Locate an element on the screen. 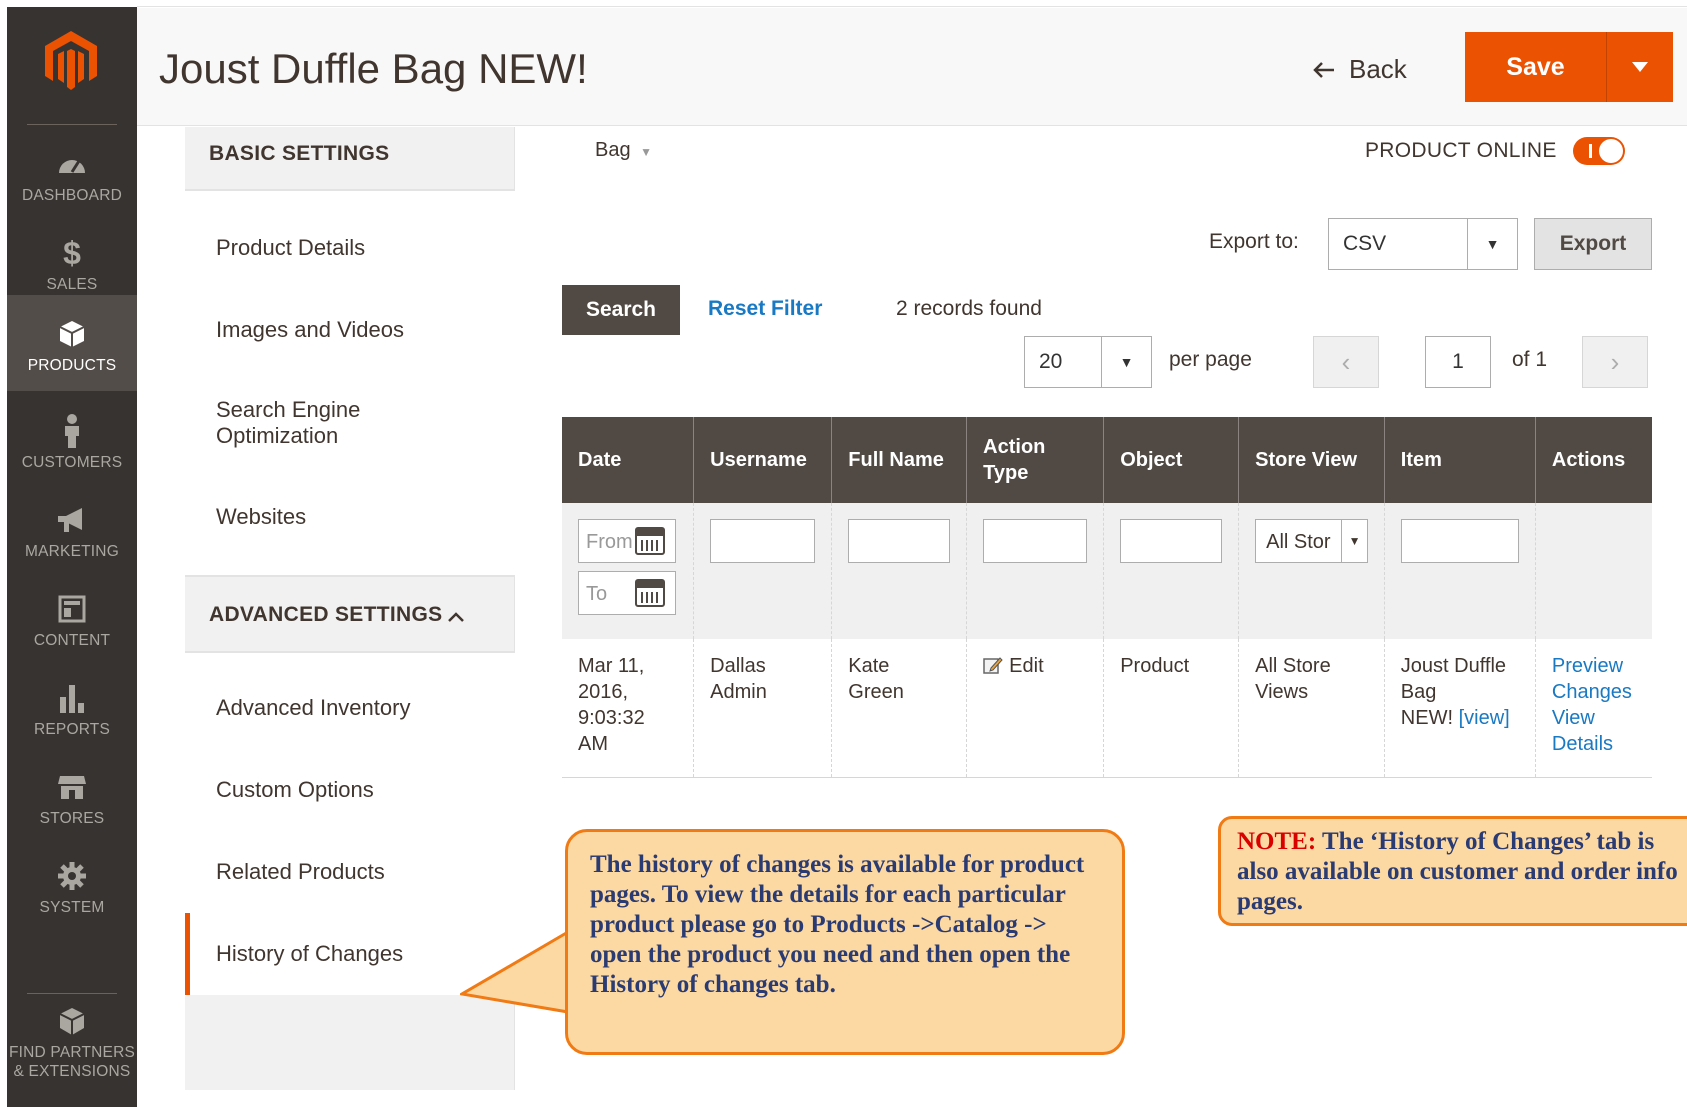  sidebar-item-content: CONTENT is located at coordinates (72, 618).